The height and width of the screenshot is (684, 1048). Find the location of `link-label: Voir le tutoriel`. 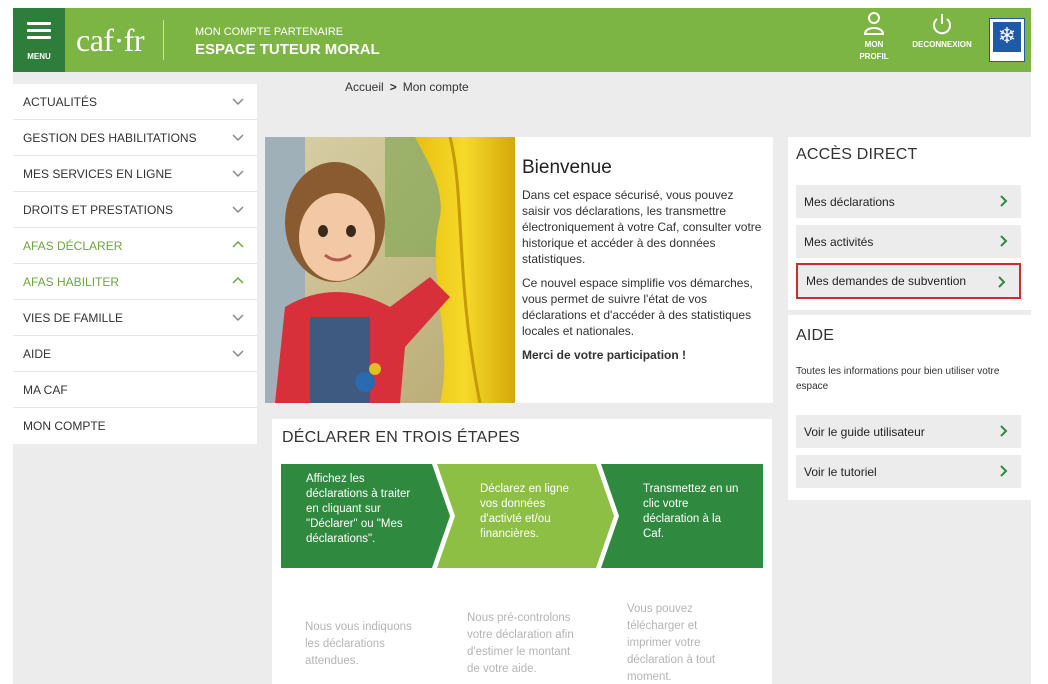

link-label: Voir le tutoriel is located at coordinates (840, 471).